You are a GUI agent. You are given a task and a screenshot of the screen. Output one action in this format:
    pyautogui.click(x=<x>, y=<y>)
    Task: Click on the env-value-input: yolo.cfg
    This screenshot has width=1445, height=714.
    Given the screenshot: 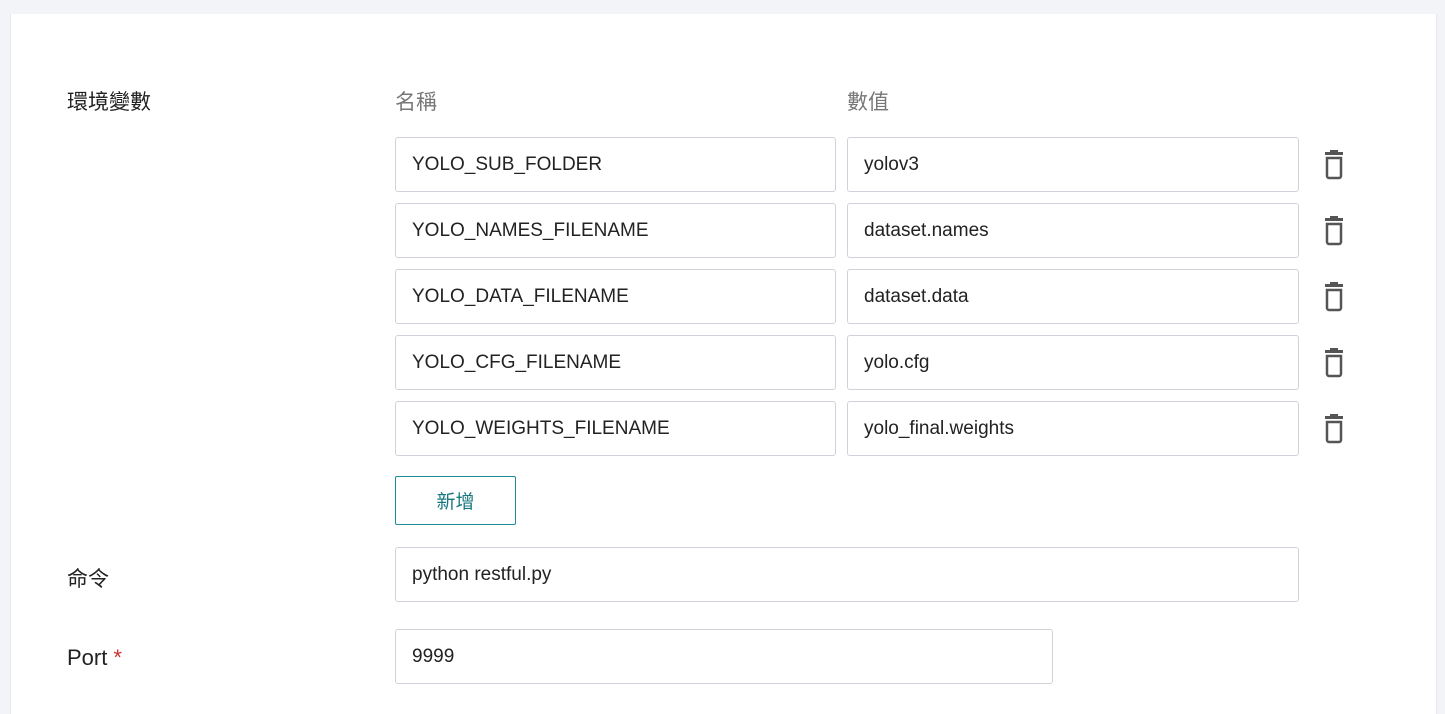 What is the action you would take?
    pyautogui.click(x=1073, y=362)
    